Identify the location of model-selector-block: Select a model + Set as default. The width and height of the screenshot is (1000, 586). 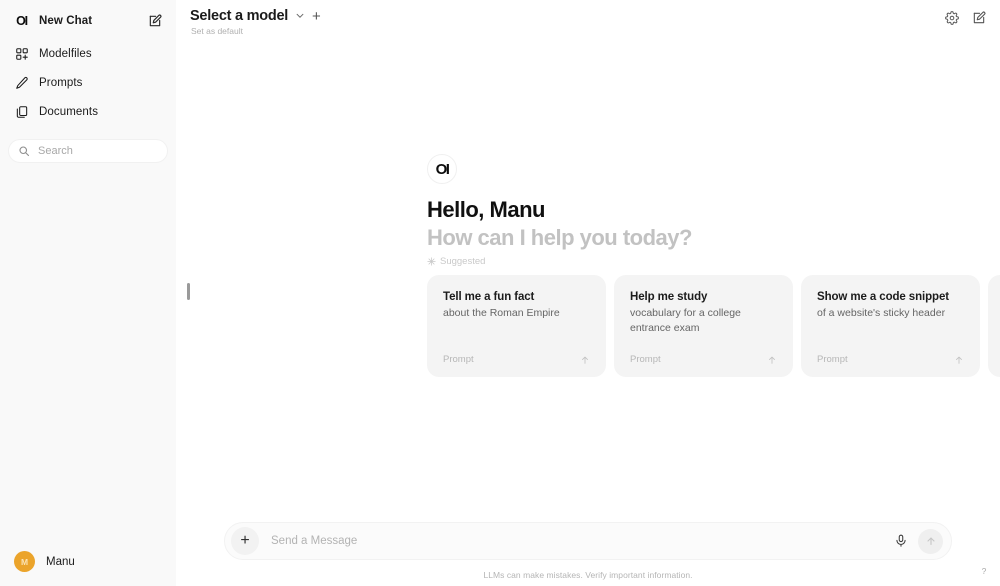
(255, 22).